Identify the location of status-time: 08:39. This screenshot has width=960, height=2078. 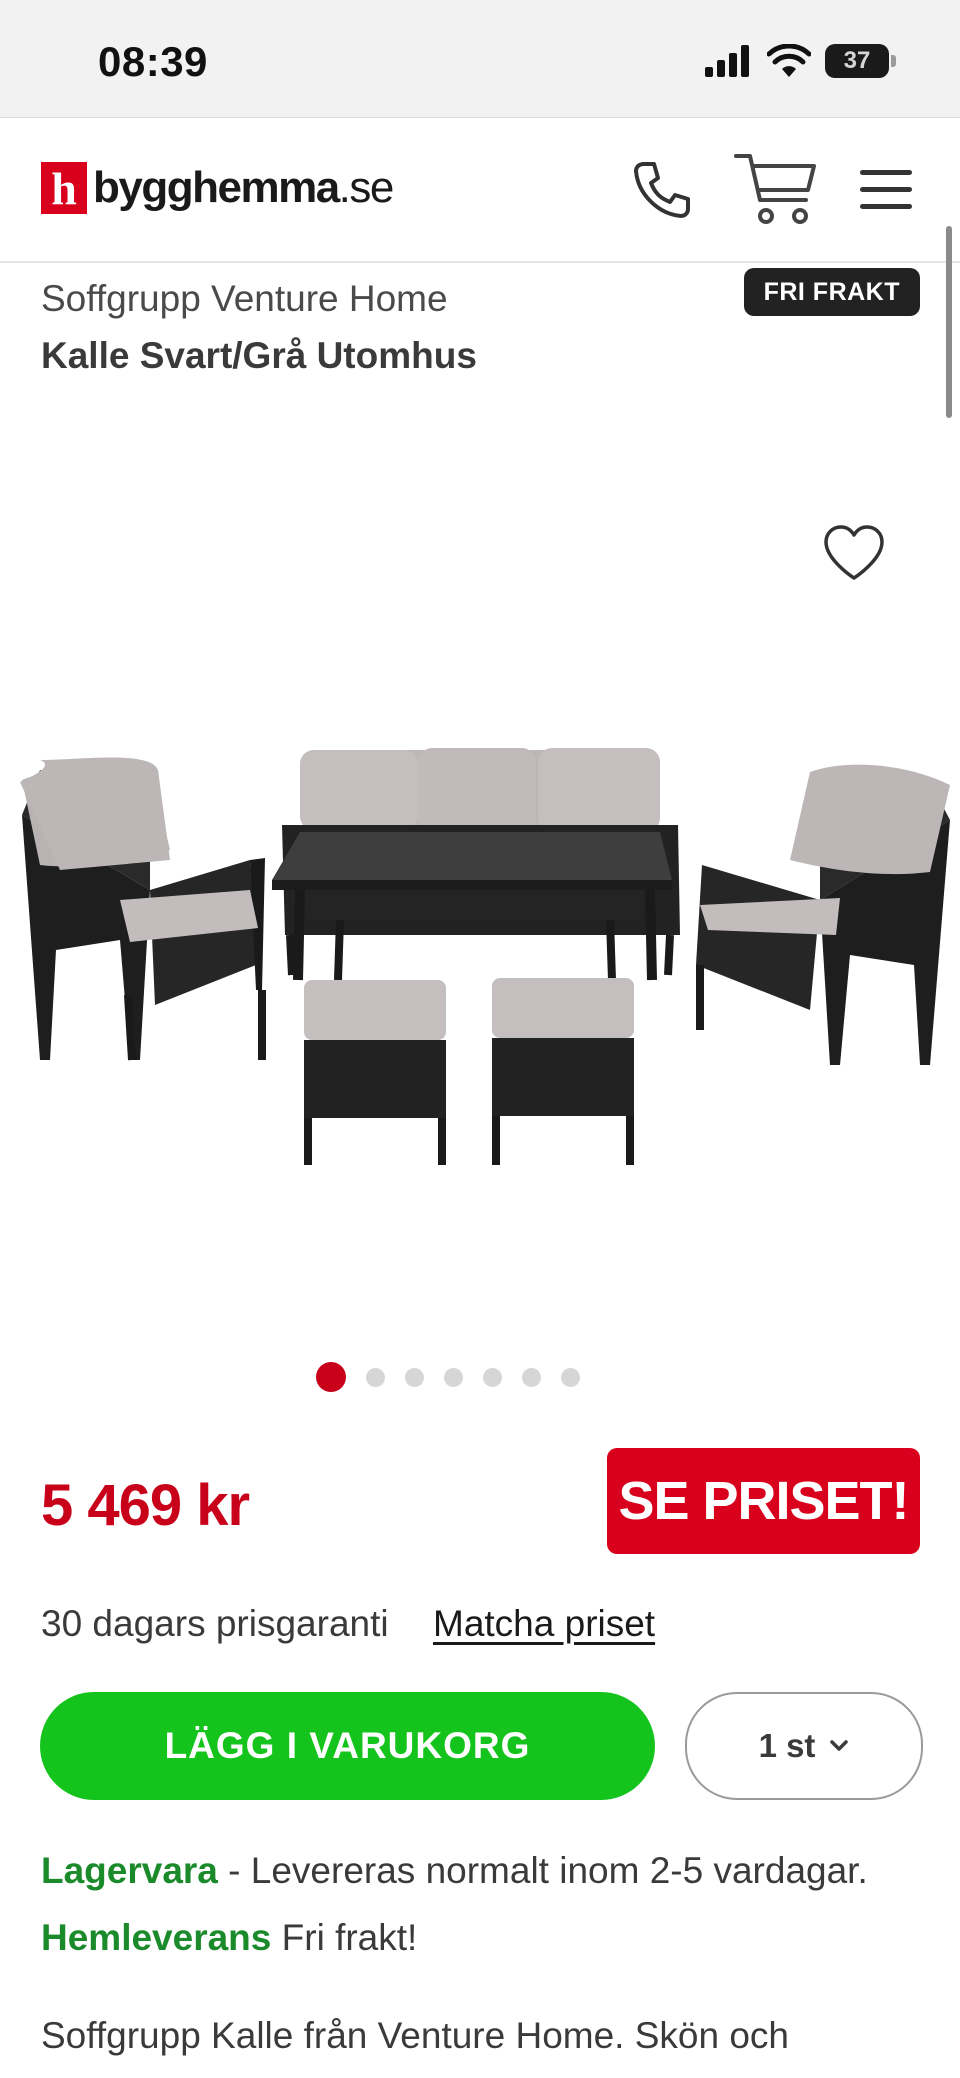
(153, 61).